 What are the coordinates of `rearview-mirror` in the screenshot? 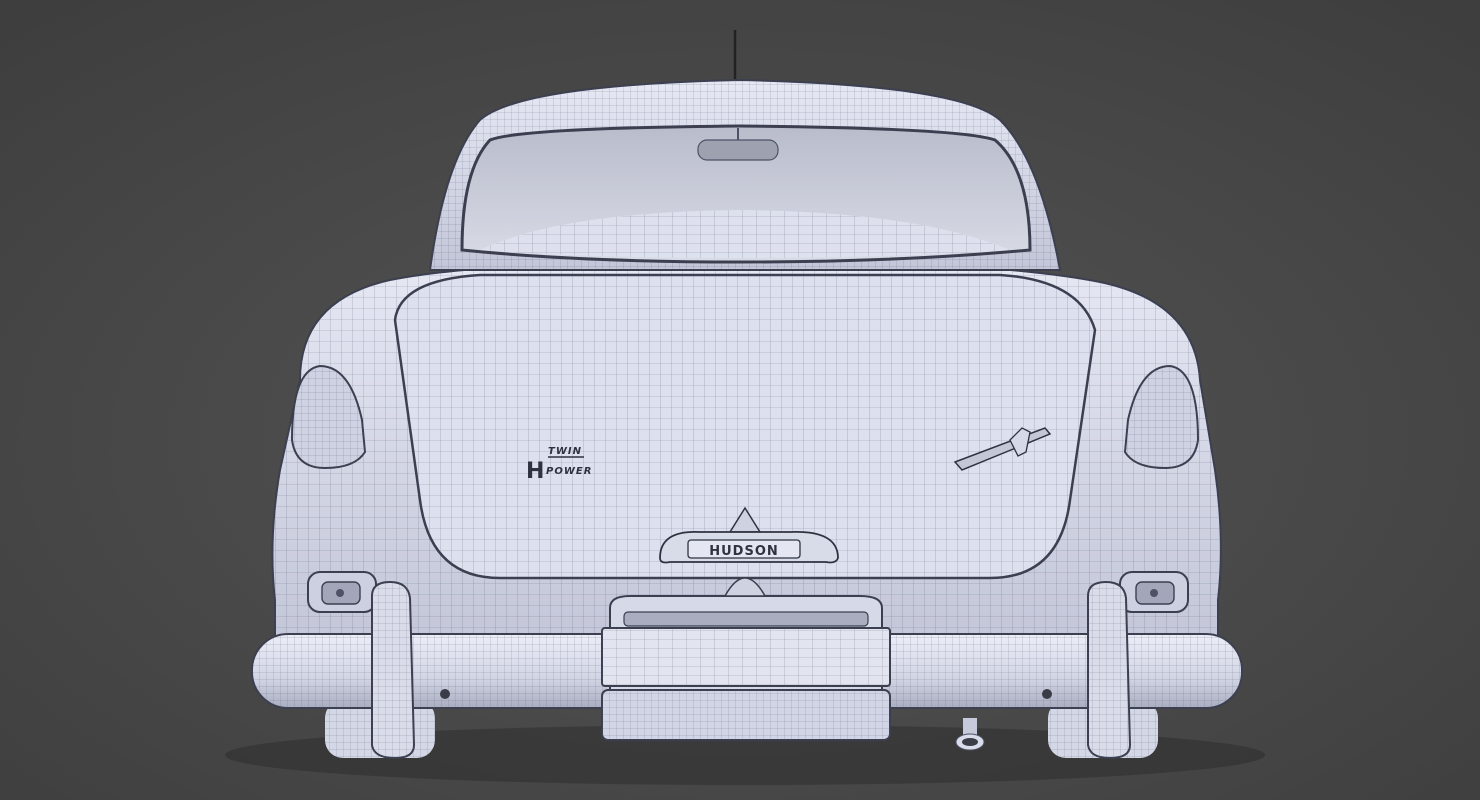 It's located at (738, 150).